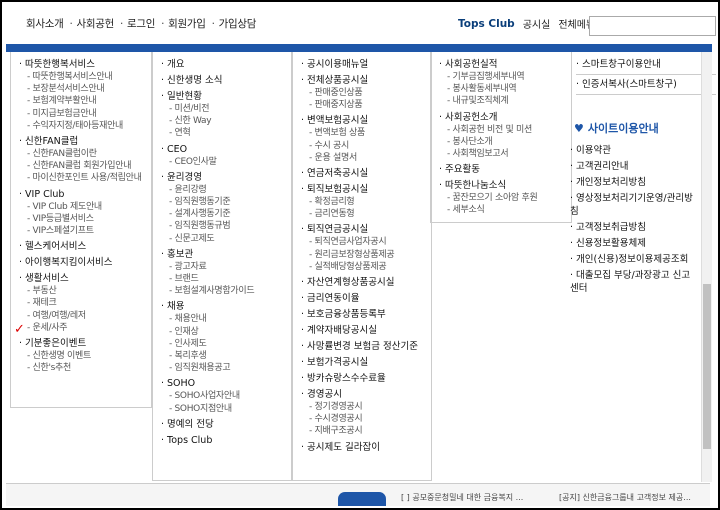 The width and height of the screenshot is (720, 510). I want to click on menu-heading: 자산연계형상품공시실, so click(366, 282).